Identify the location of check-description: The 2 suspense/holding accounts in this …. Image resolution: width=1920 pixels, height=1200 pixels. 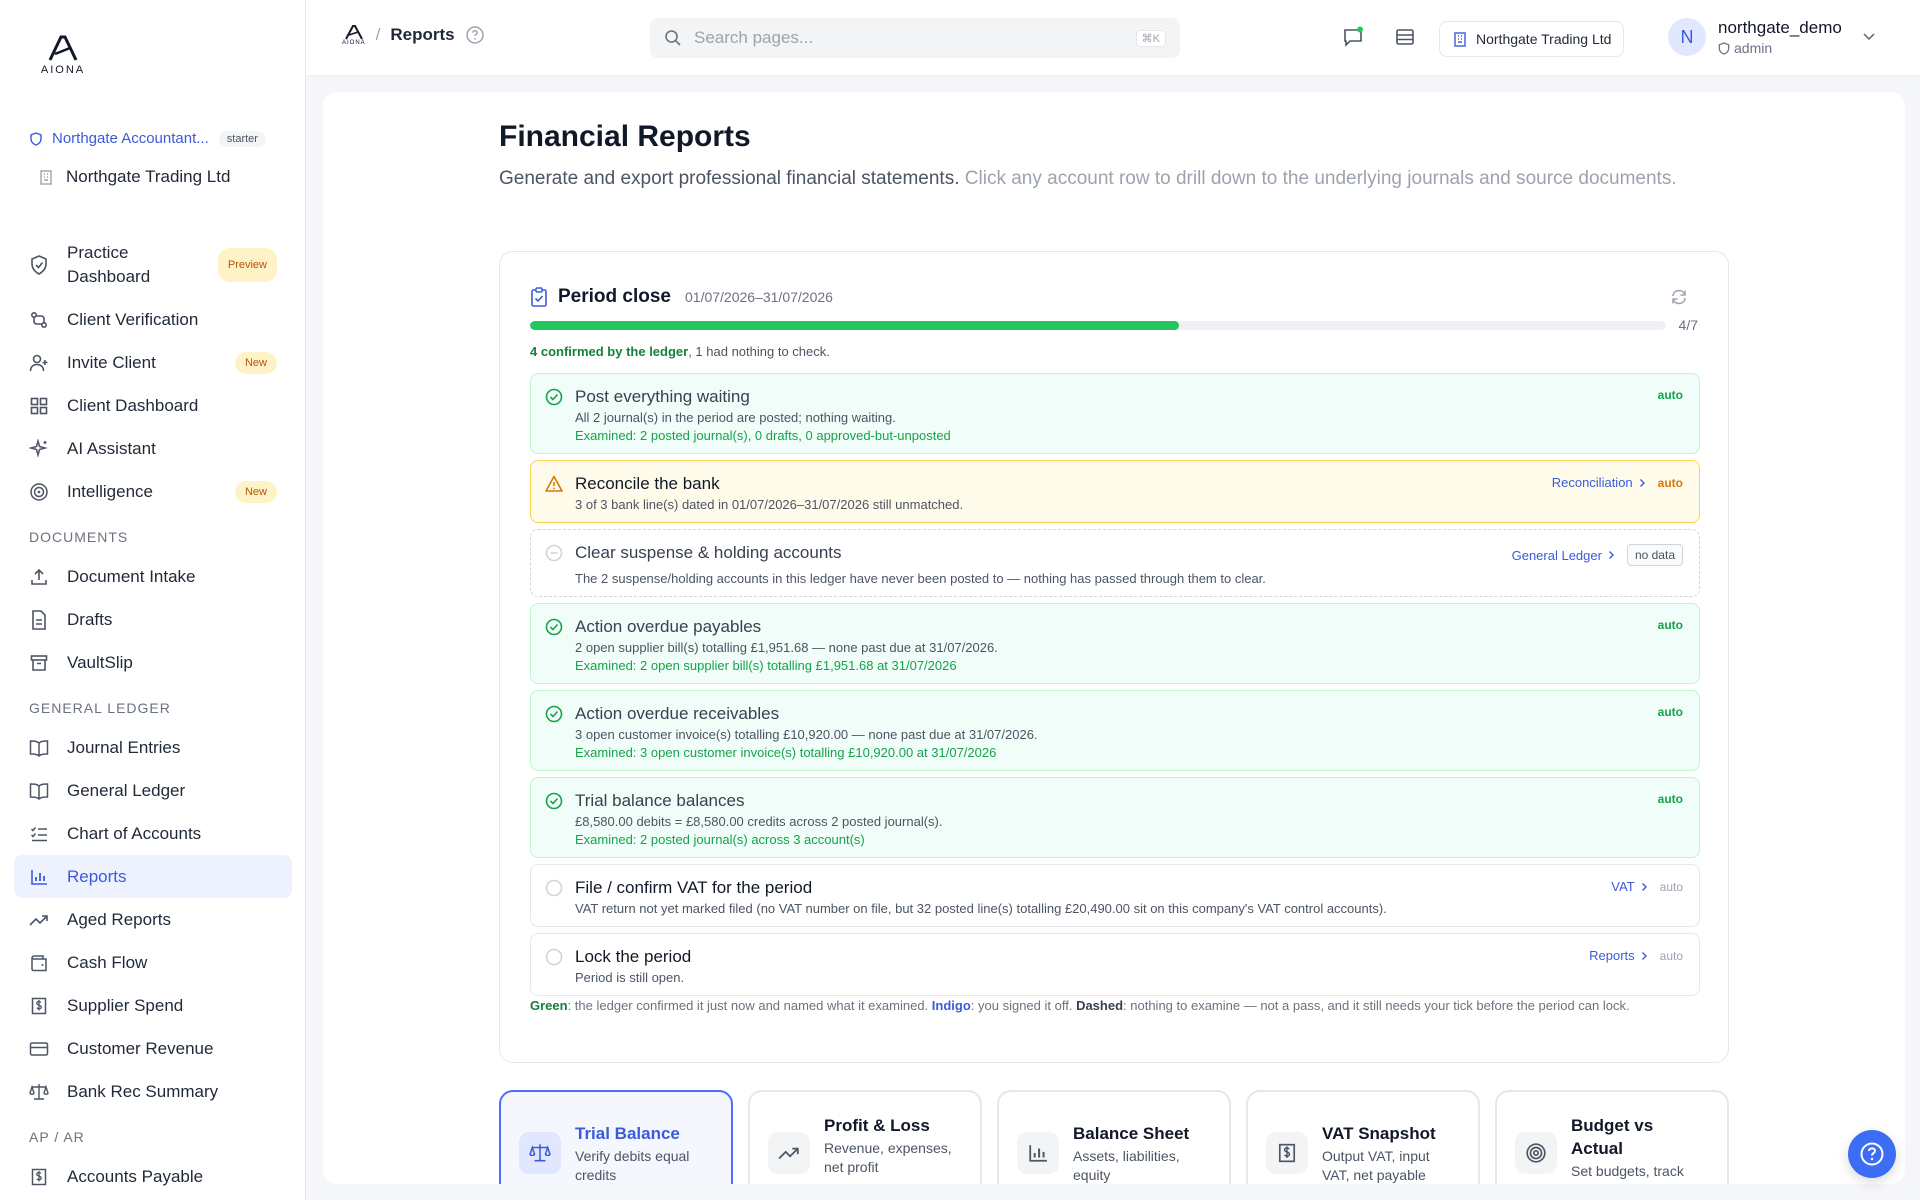
(920, 578).